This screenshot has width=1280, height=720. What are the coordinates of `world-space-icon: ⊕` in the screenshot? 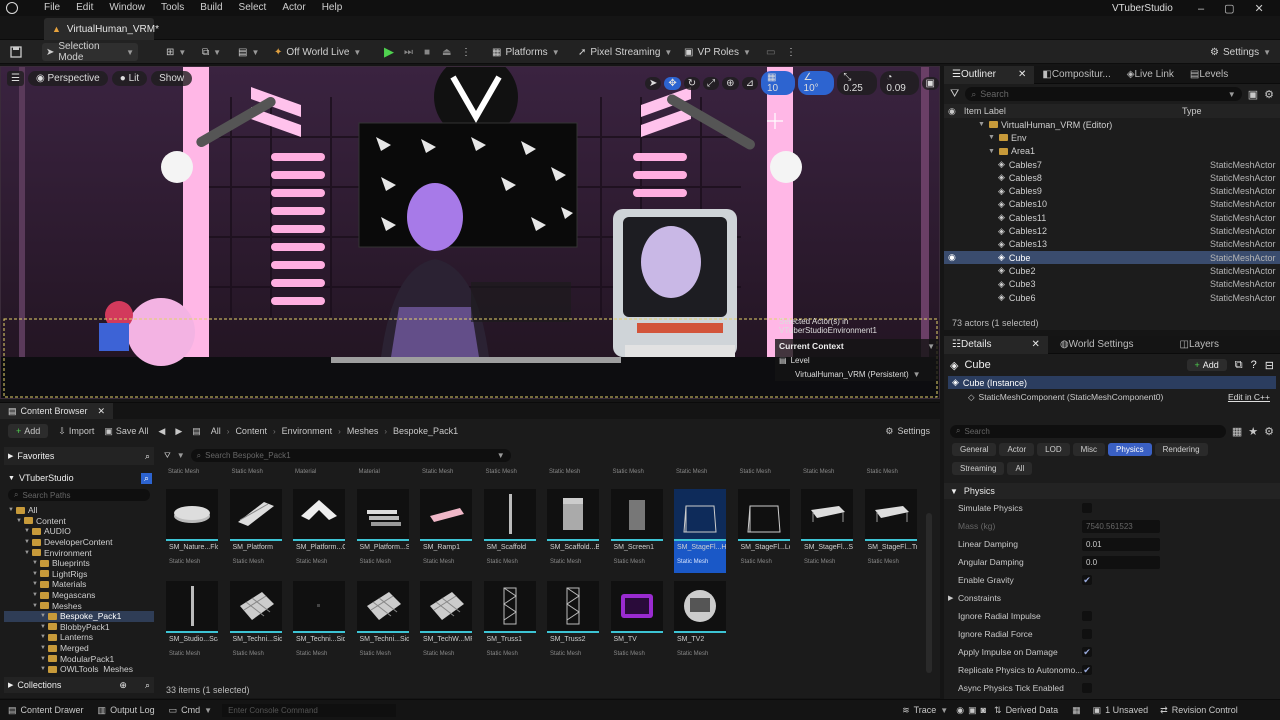 It's located at (730, 83).